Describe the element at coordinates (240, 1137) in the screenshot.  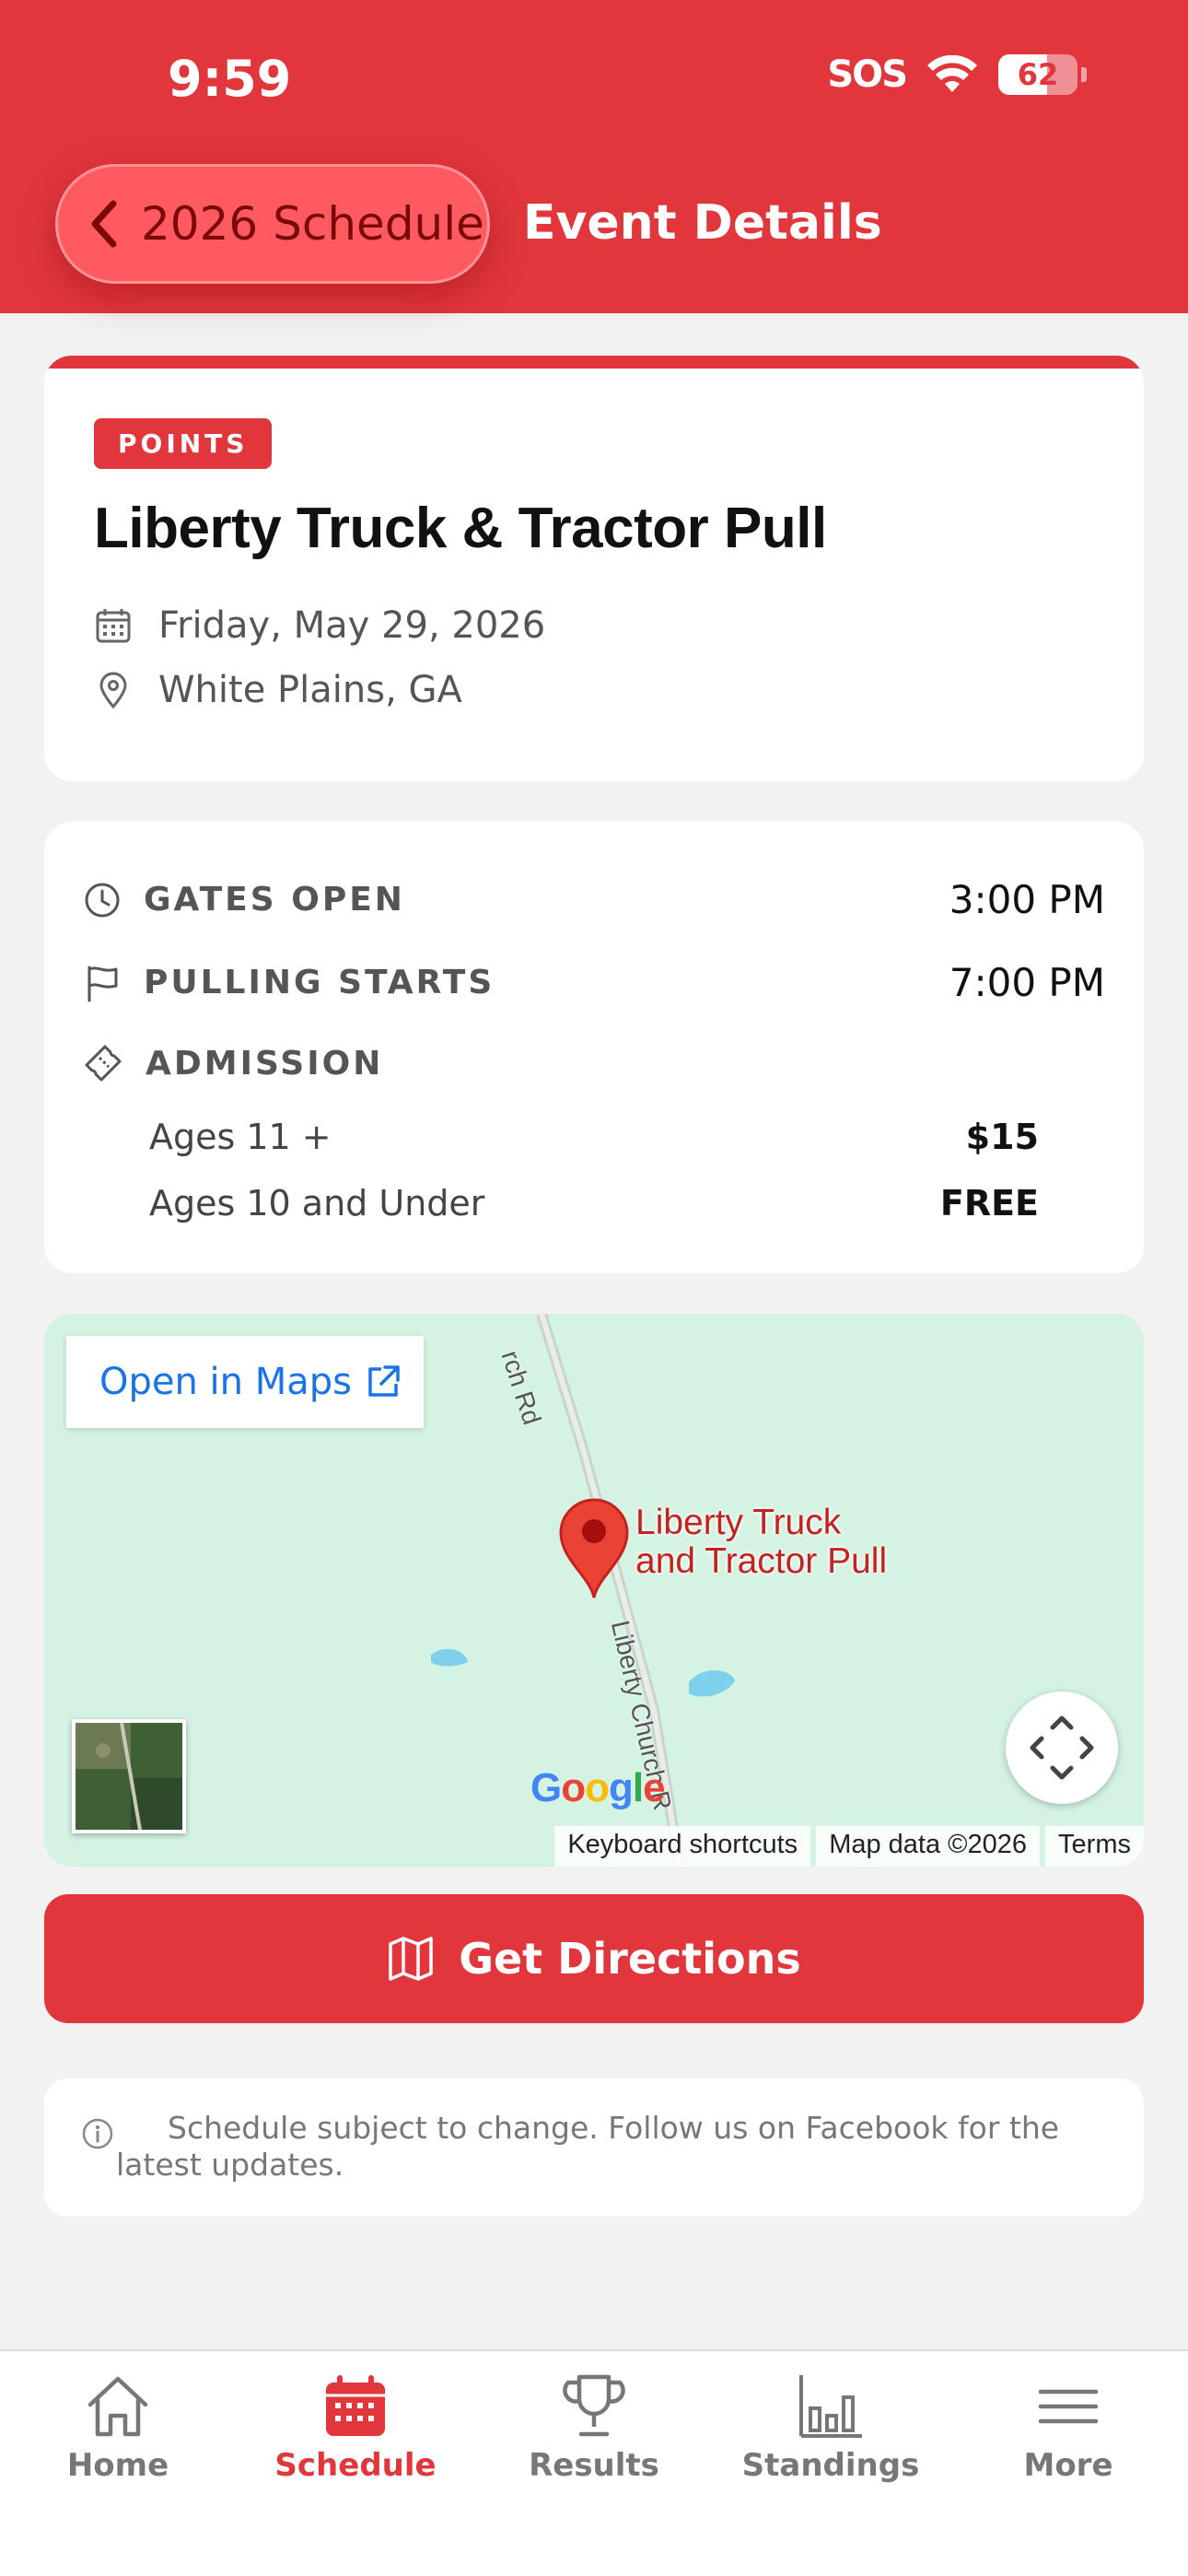
I see `price-tier-label: Ages 11 +` at that location.